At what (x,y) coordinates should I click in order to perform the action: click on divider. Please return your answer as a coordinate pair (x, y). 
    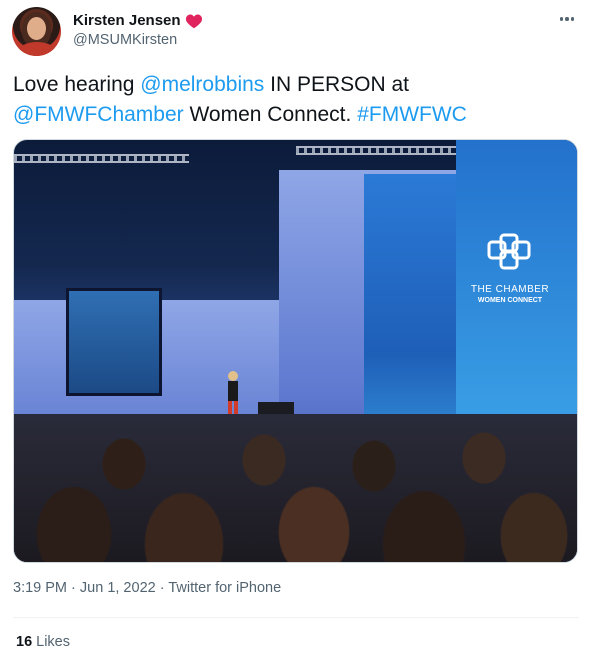
    Looking at the image, I should click on (296, 617).